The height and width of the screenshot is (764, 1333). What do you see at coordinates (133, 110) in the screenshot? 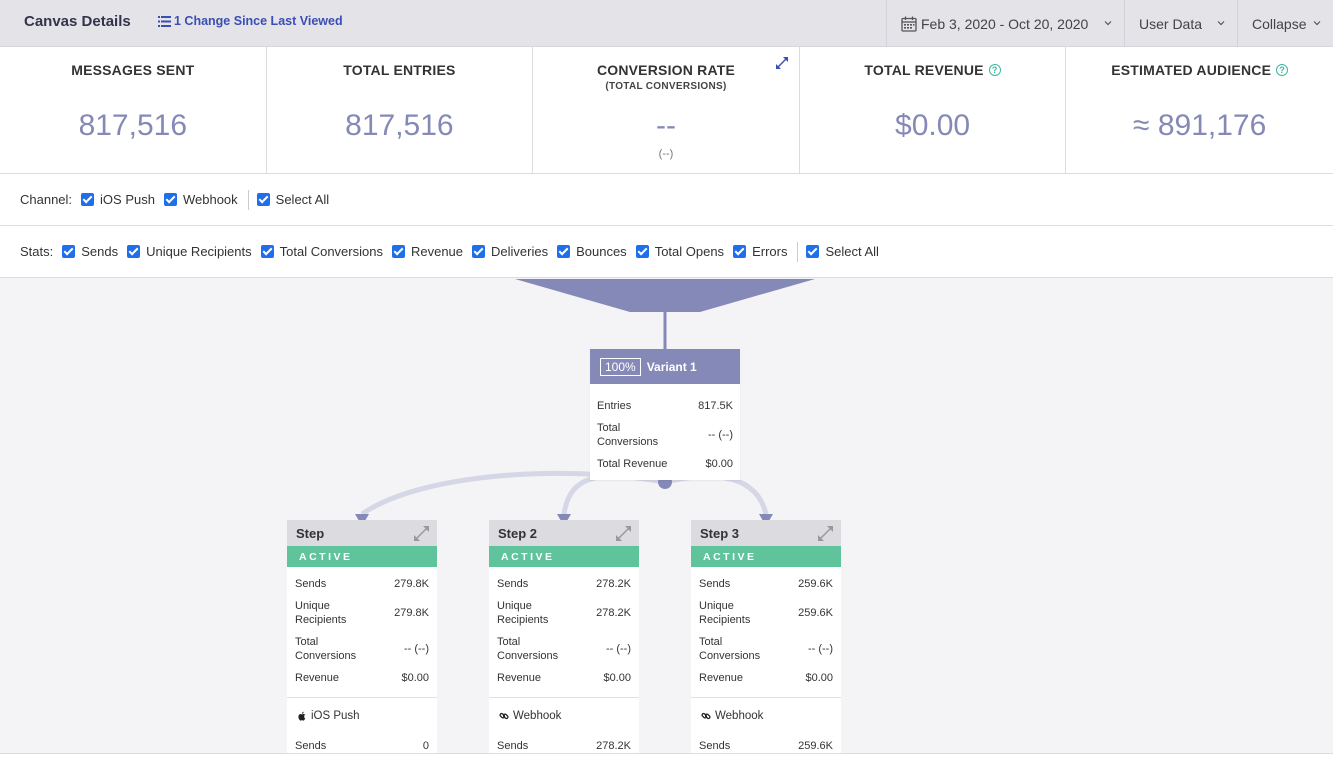
I see `stat-messages-sent: MESSAGES SENT 817,516` at bounding box center [133, 110].